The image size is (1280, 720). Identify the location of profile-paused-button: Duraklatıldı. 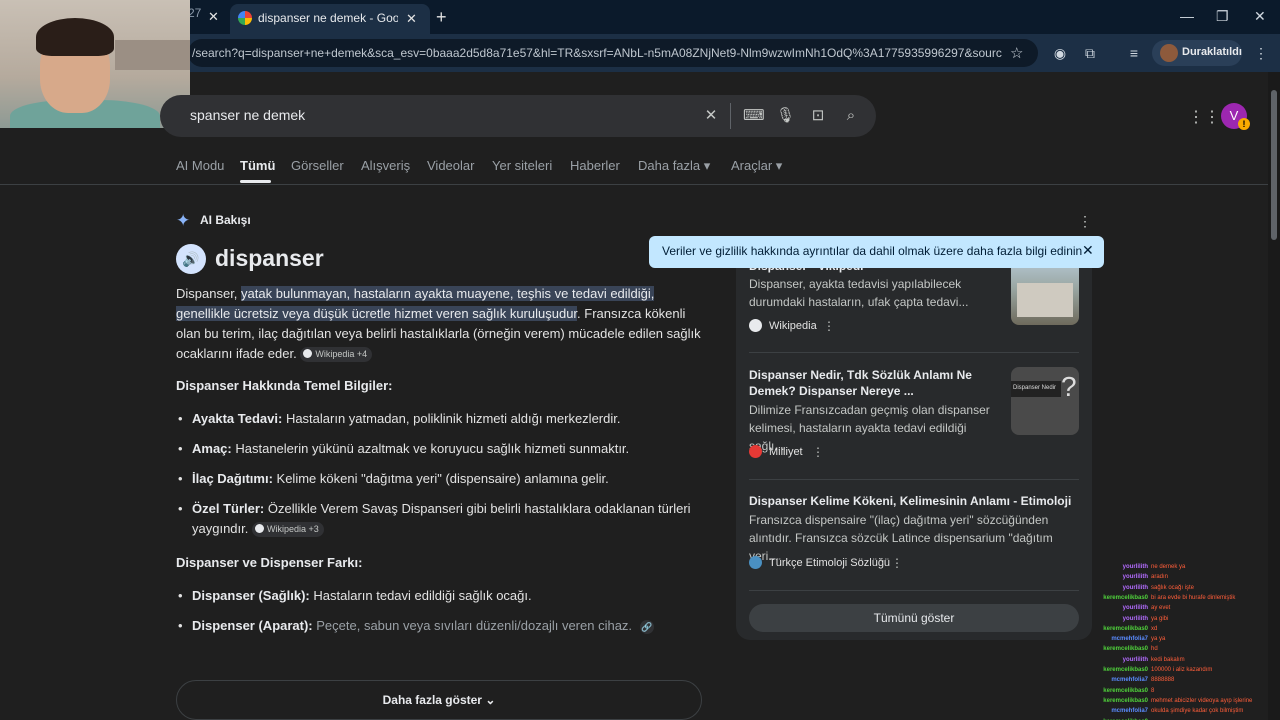
(1197, 53).